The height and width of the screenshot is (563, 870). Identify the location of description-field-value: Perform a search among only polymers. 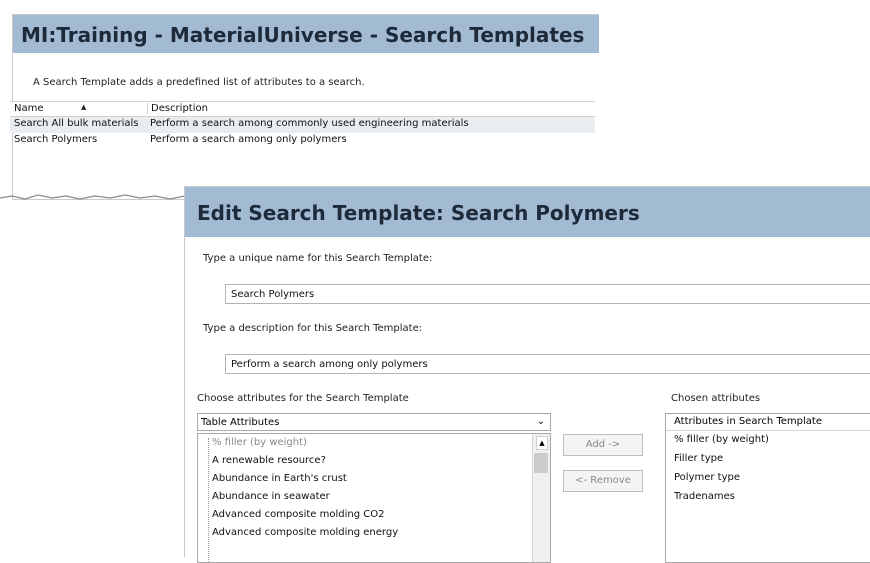
(329, 364).